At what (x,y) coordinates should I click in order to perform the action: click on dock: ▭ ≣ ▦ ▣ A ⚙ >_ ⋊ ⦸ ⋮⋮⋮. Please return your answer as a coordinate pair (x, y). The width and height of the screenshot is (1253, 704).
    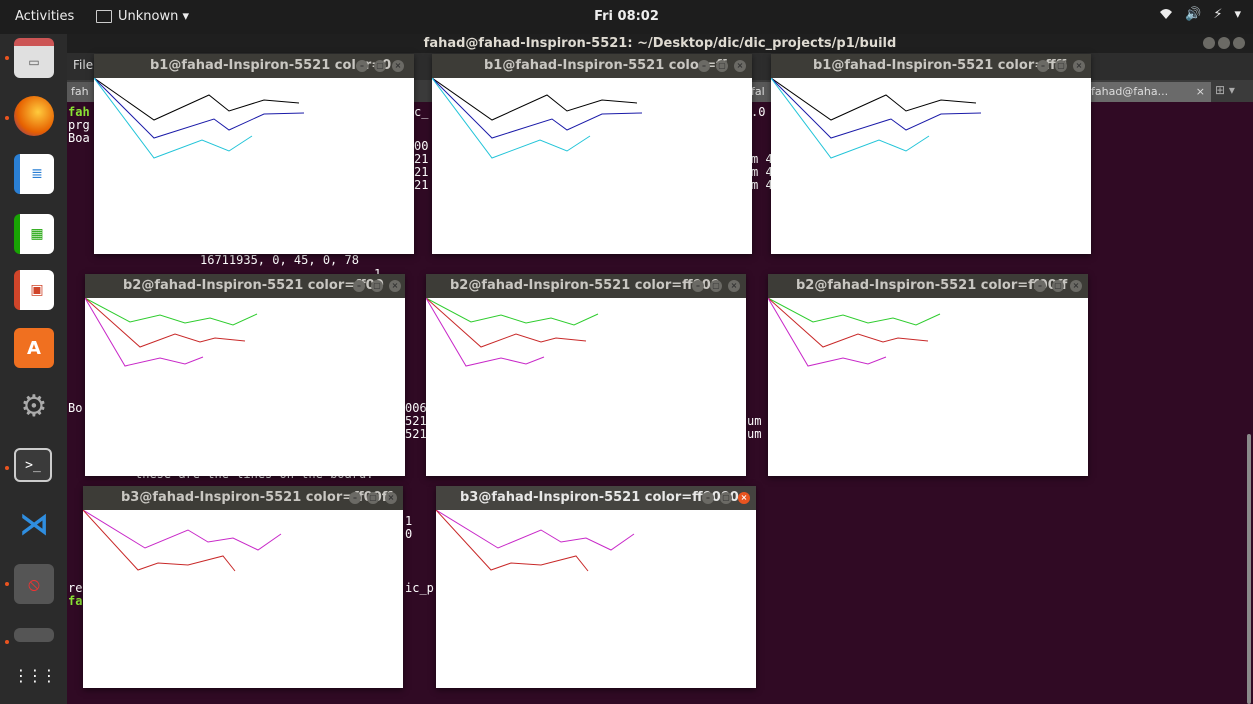
    Looking at the image, I should click on (33, 369).